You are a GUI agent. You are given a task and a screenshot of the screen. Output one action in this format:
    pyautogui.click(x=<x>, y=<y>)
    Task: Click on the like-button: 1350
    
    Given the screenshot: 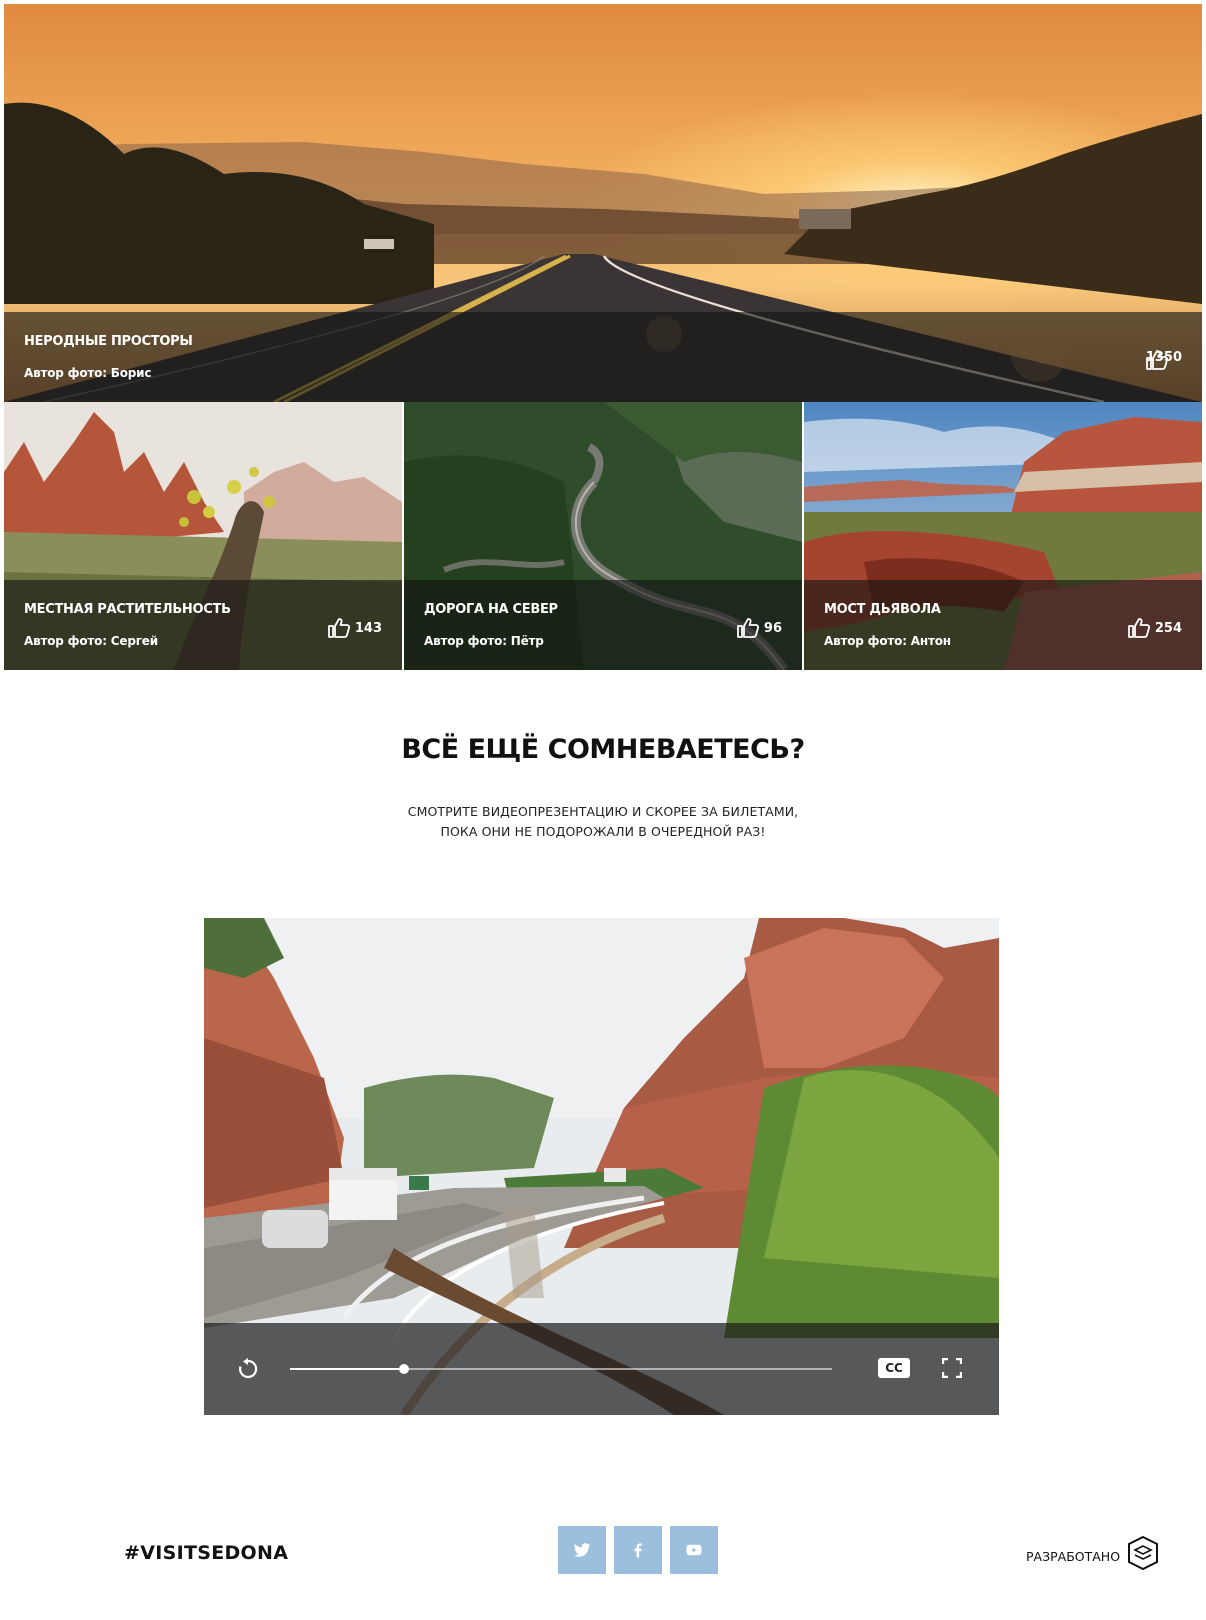 What is the action you would take?
    pyautogui.click(x=1164, y=360)
    